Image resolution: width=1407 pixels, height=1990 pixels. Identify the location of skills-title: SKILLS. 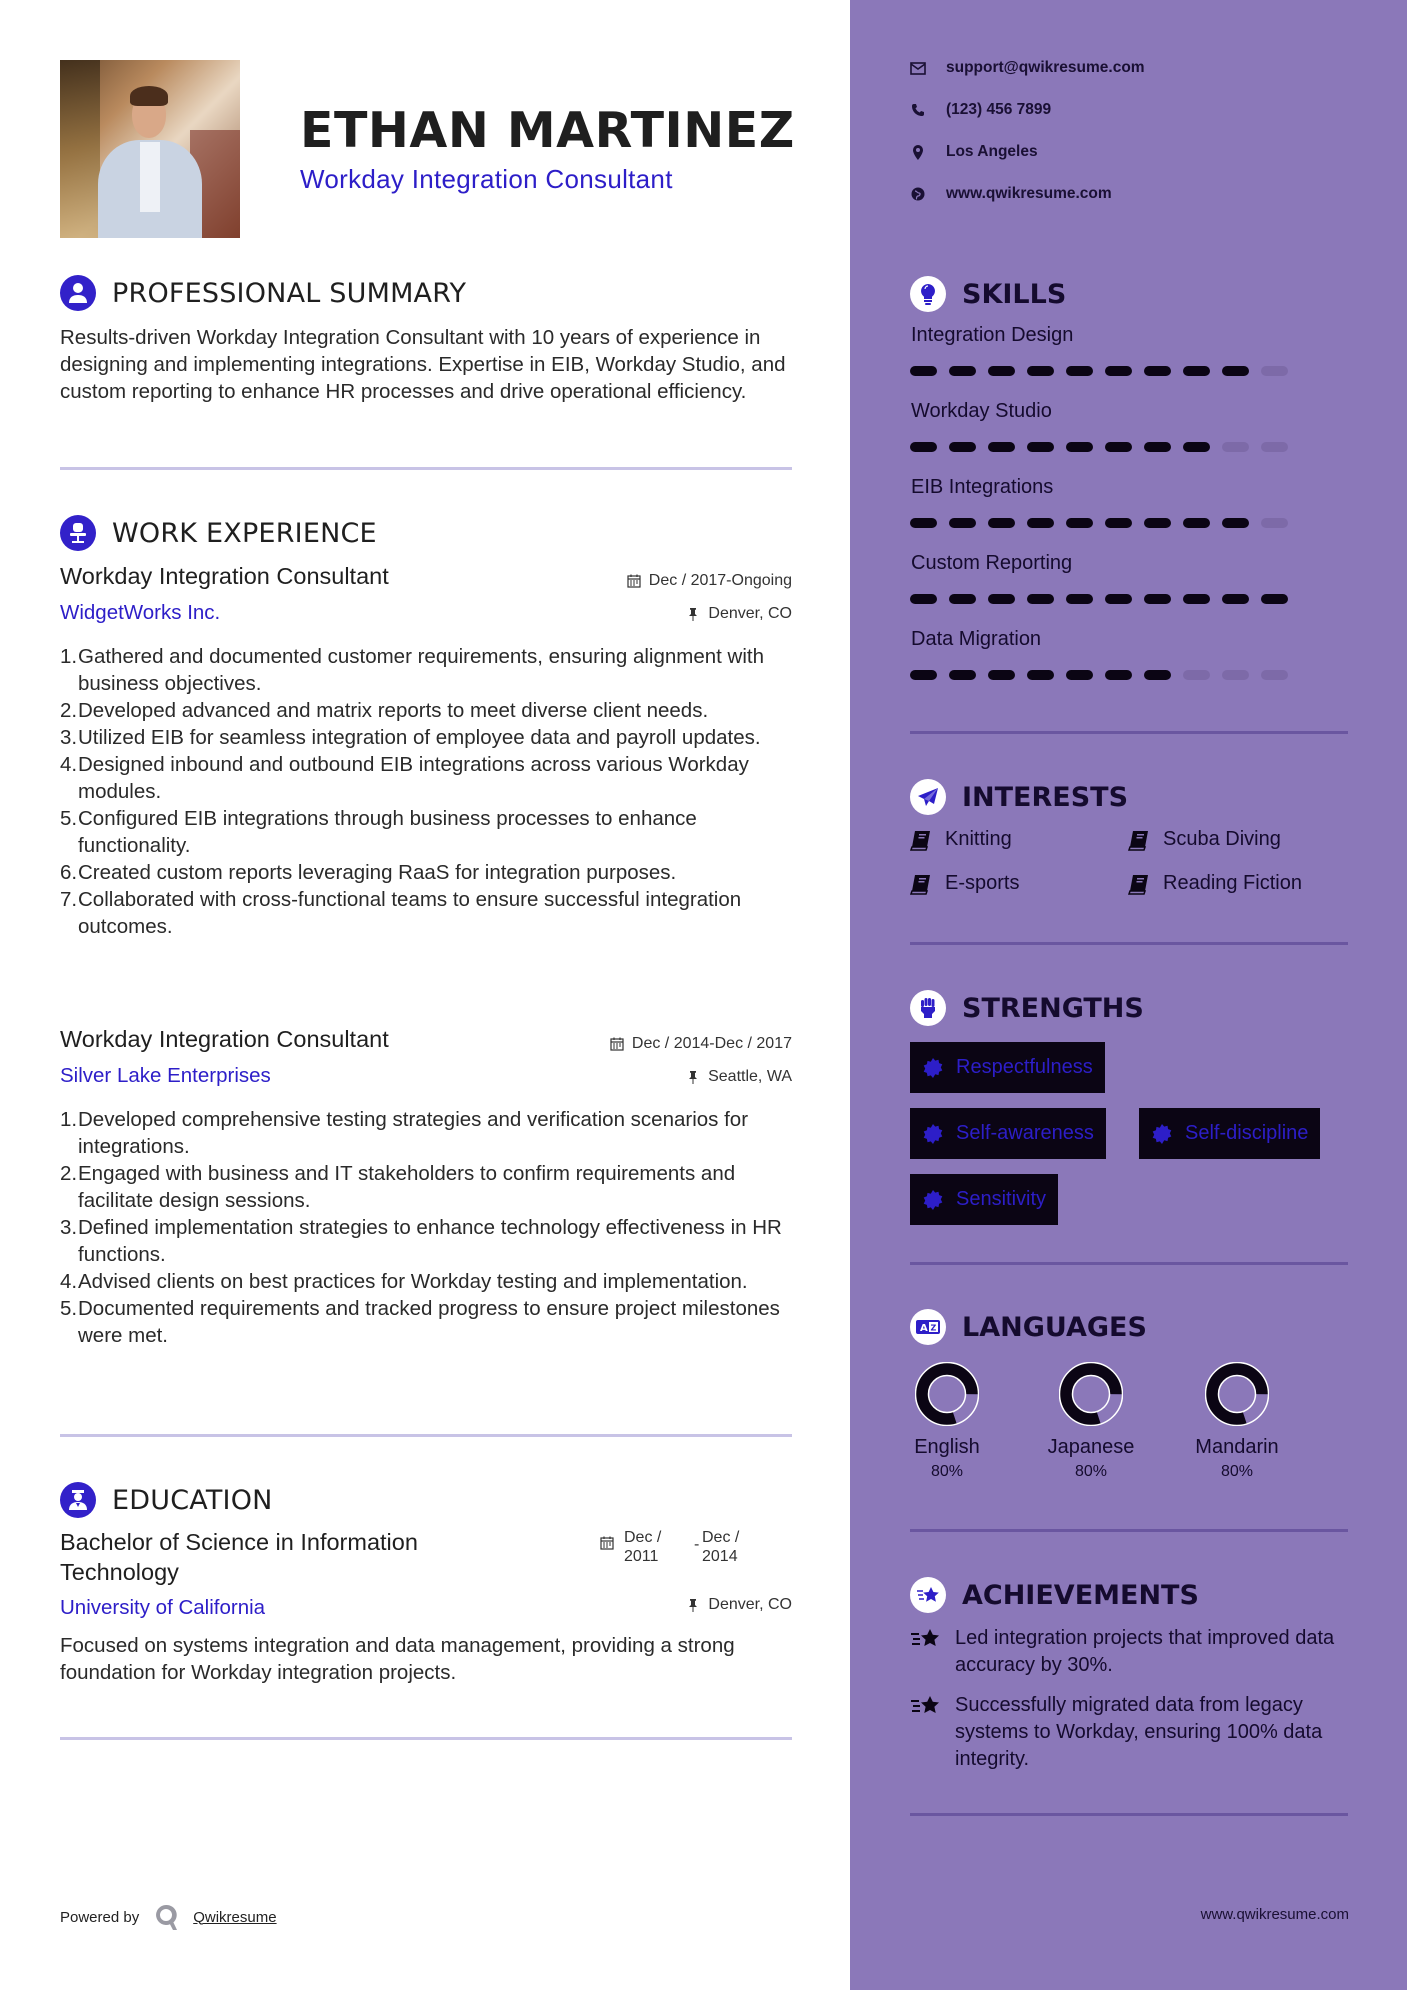
(1014, 294).